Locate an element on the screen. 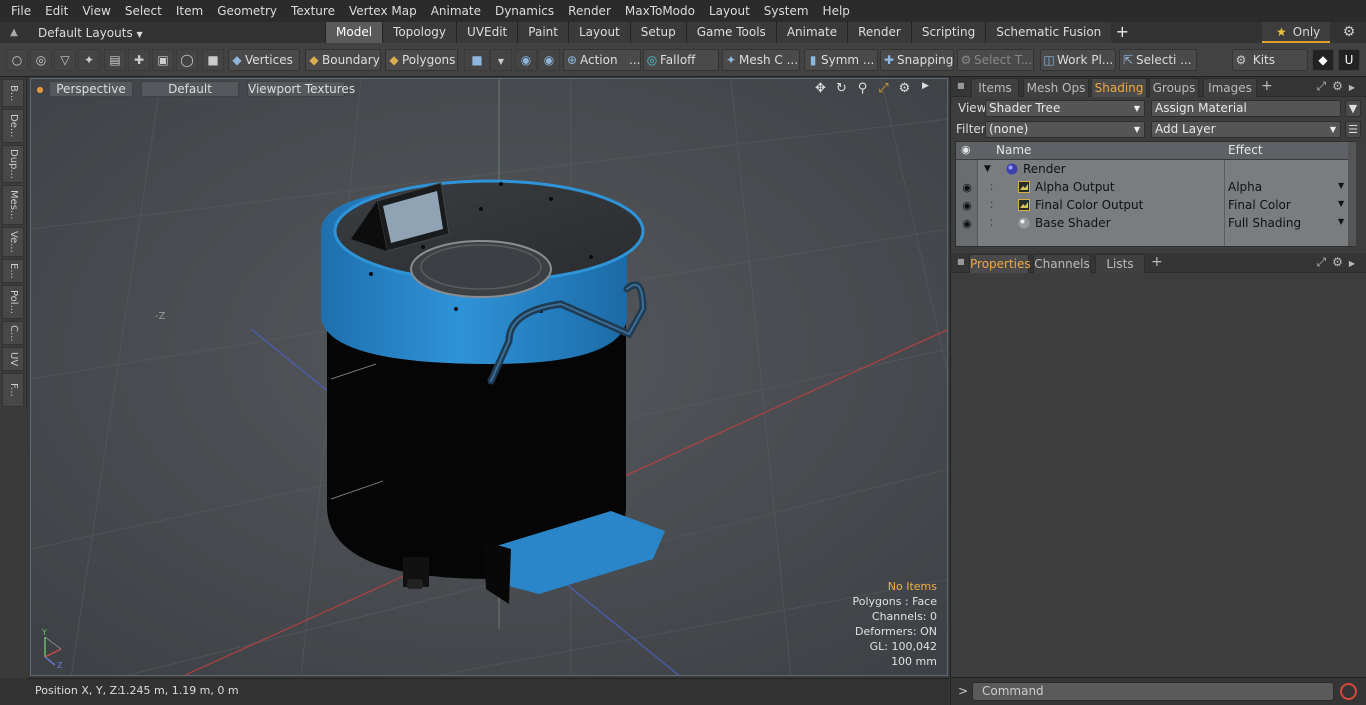  header-name: Name is located at coordinates (1013, 150).